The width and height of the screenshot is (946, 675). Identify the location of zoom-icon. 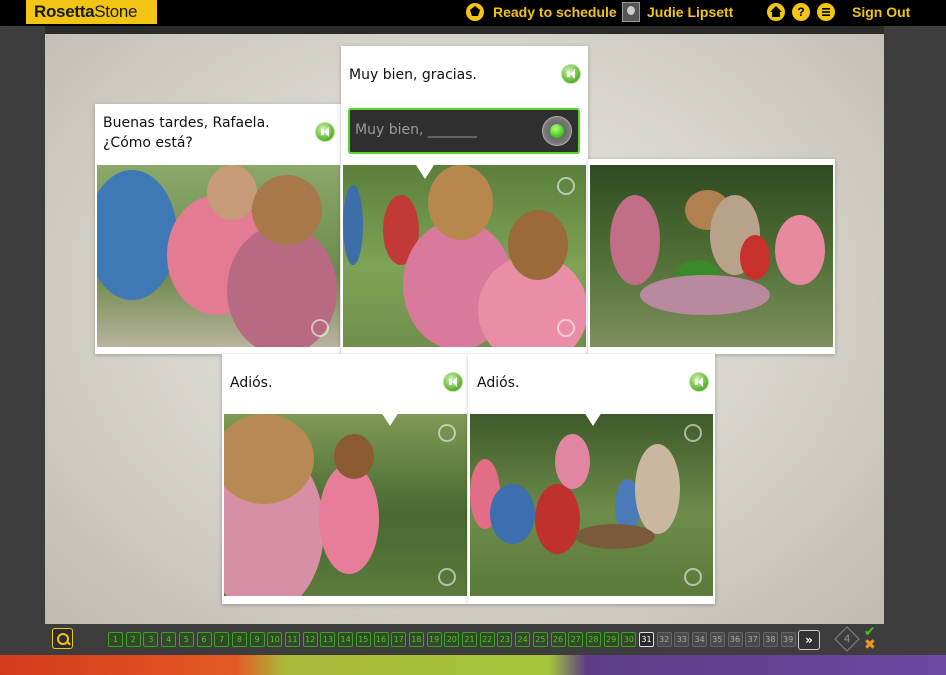
(62, 638).